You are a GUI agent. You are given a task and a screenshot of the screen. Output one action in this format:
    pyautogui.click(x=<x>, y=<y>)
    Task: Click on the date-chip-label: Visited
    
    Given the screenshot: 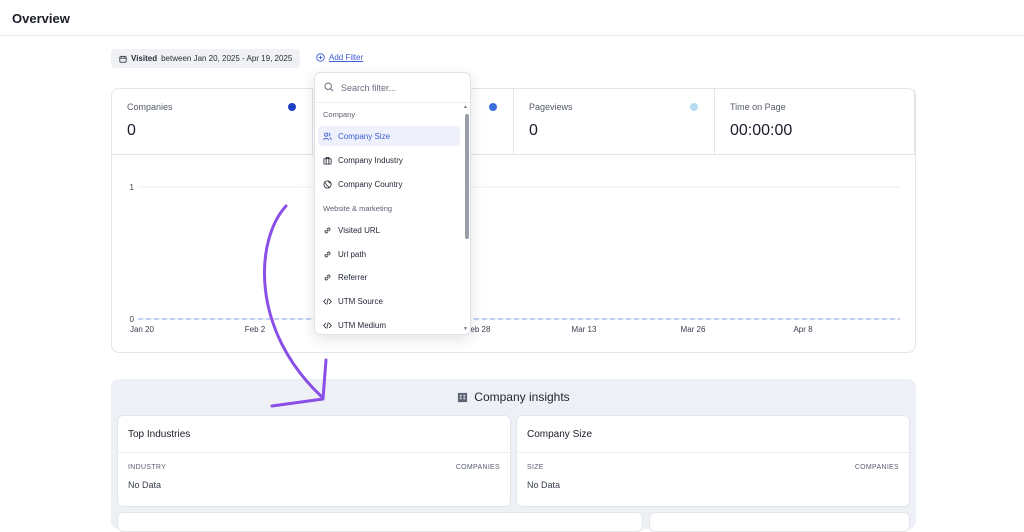 What is the action you would take?
    pyautogui.click(x=144, y=58)
    